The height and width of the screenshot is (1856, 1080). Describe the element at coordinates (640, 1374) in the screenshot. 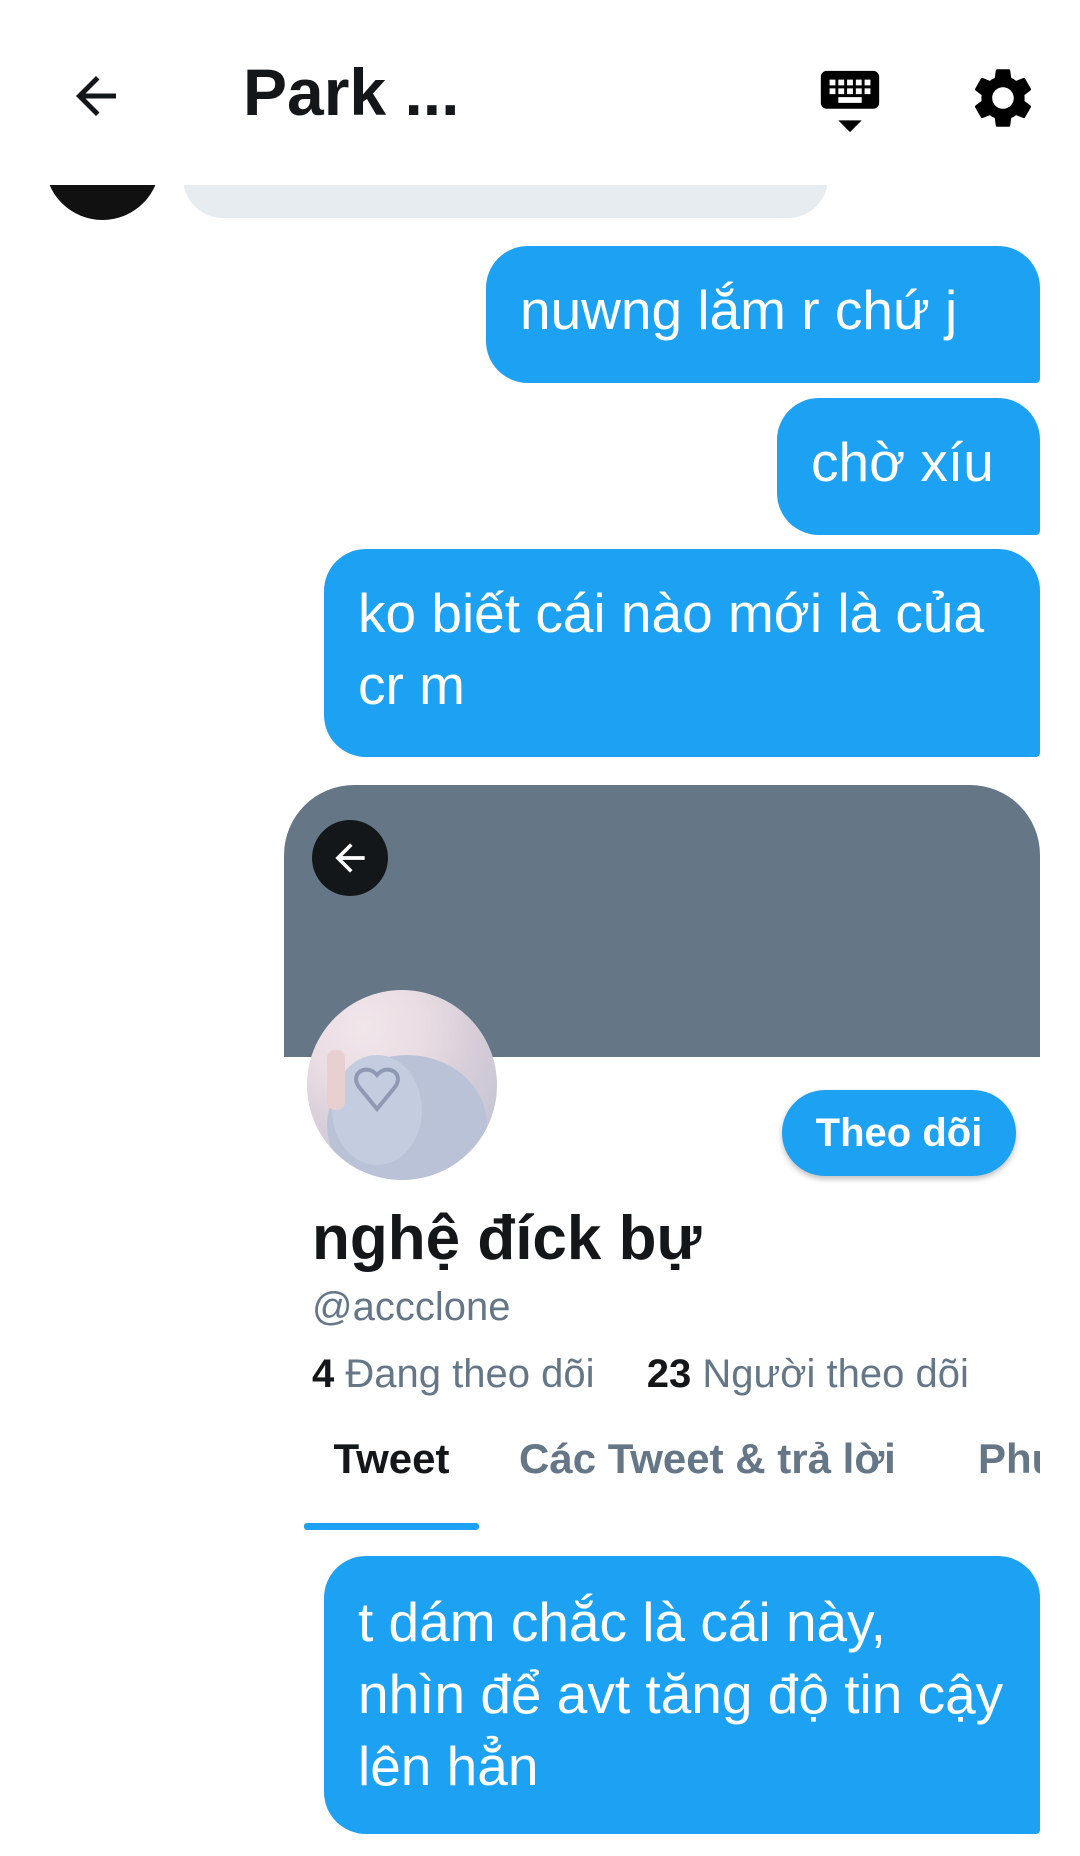

I see `profile-stats: 4 Đang theo dõi 23 Người theo dõi` at that location.